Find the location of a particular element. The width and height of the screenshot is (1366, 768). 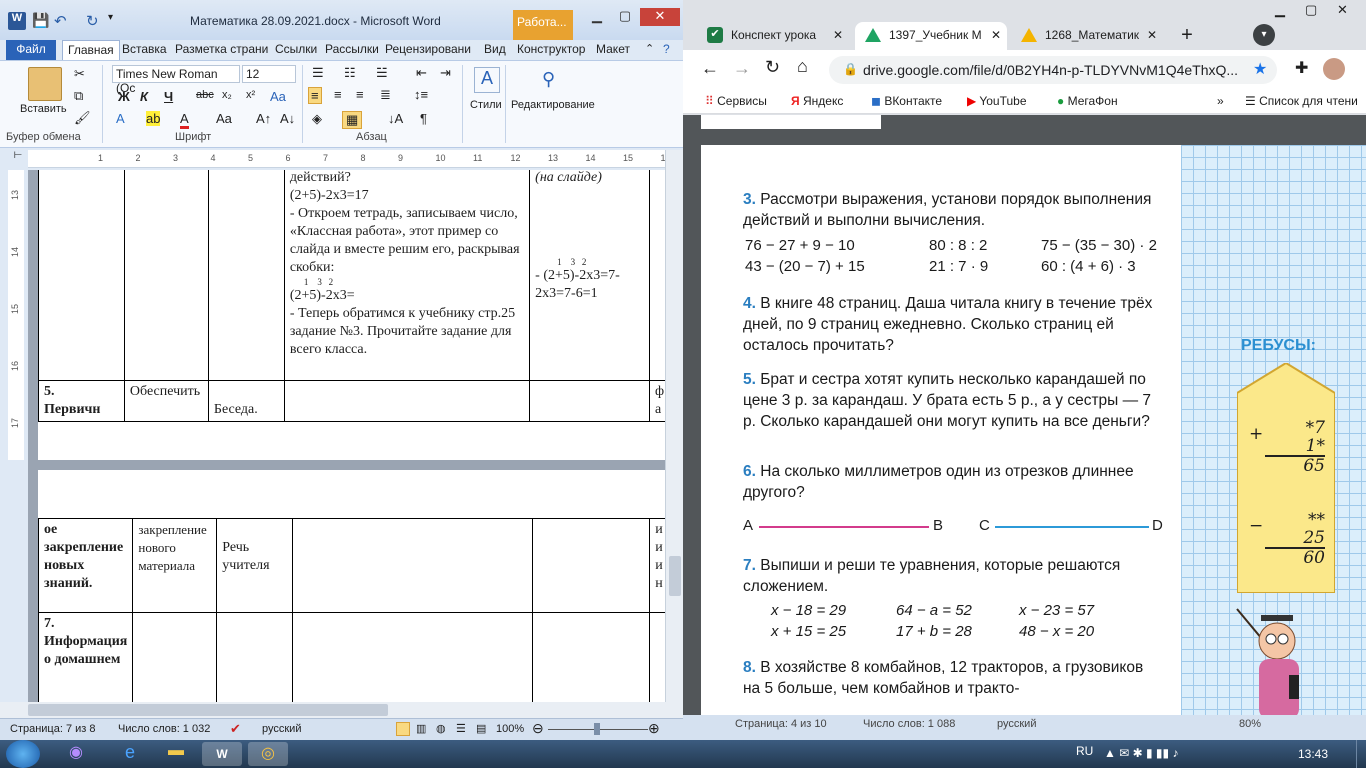

clock: 13:43 is located at coordinates (1313, 754).